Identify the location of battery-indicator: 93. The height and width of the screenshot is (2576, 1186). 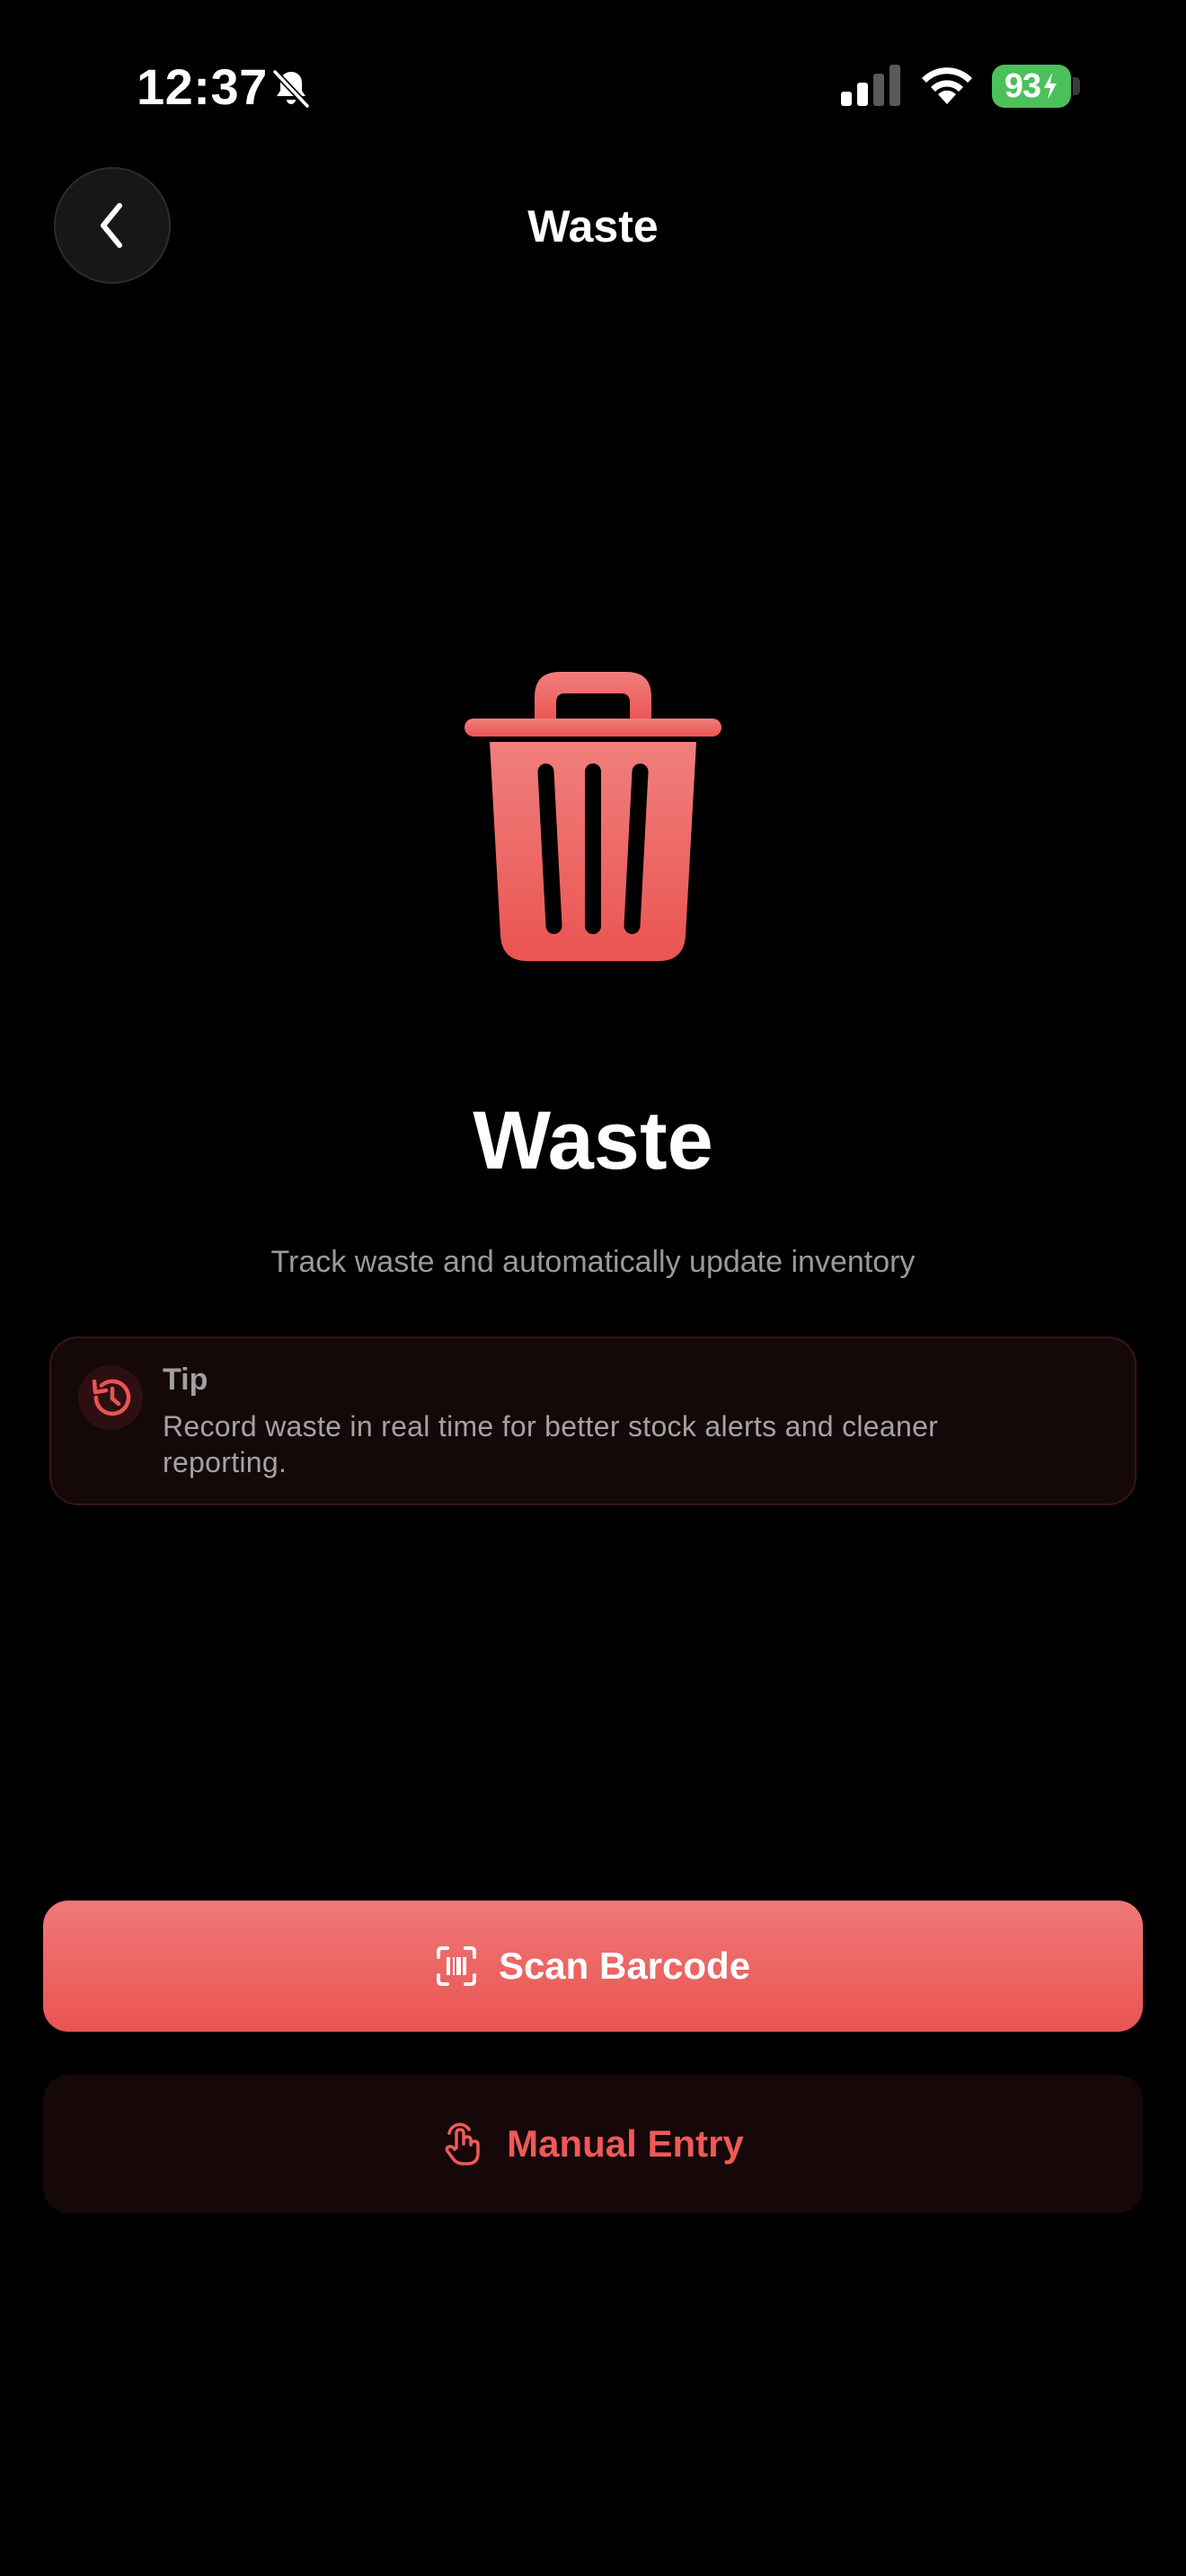
(1031, 86).